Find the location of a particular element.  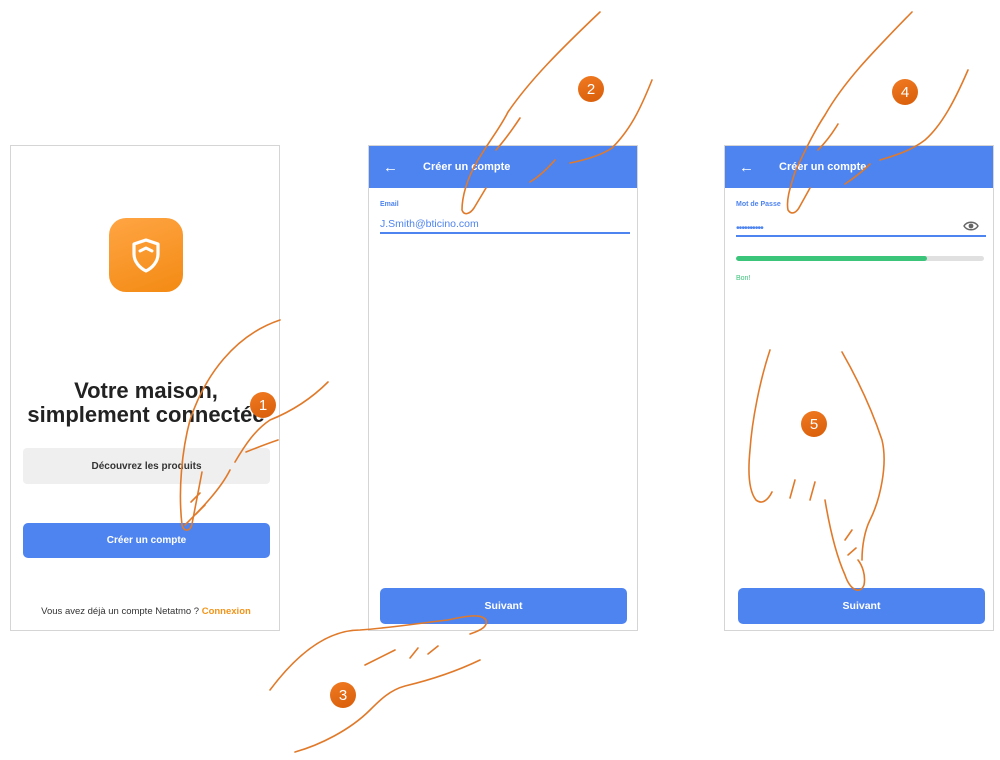

step-number: 1 is located at coordinates (263, 405).